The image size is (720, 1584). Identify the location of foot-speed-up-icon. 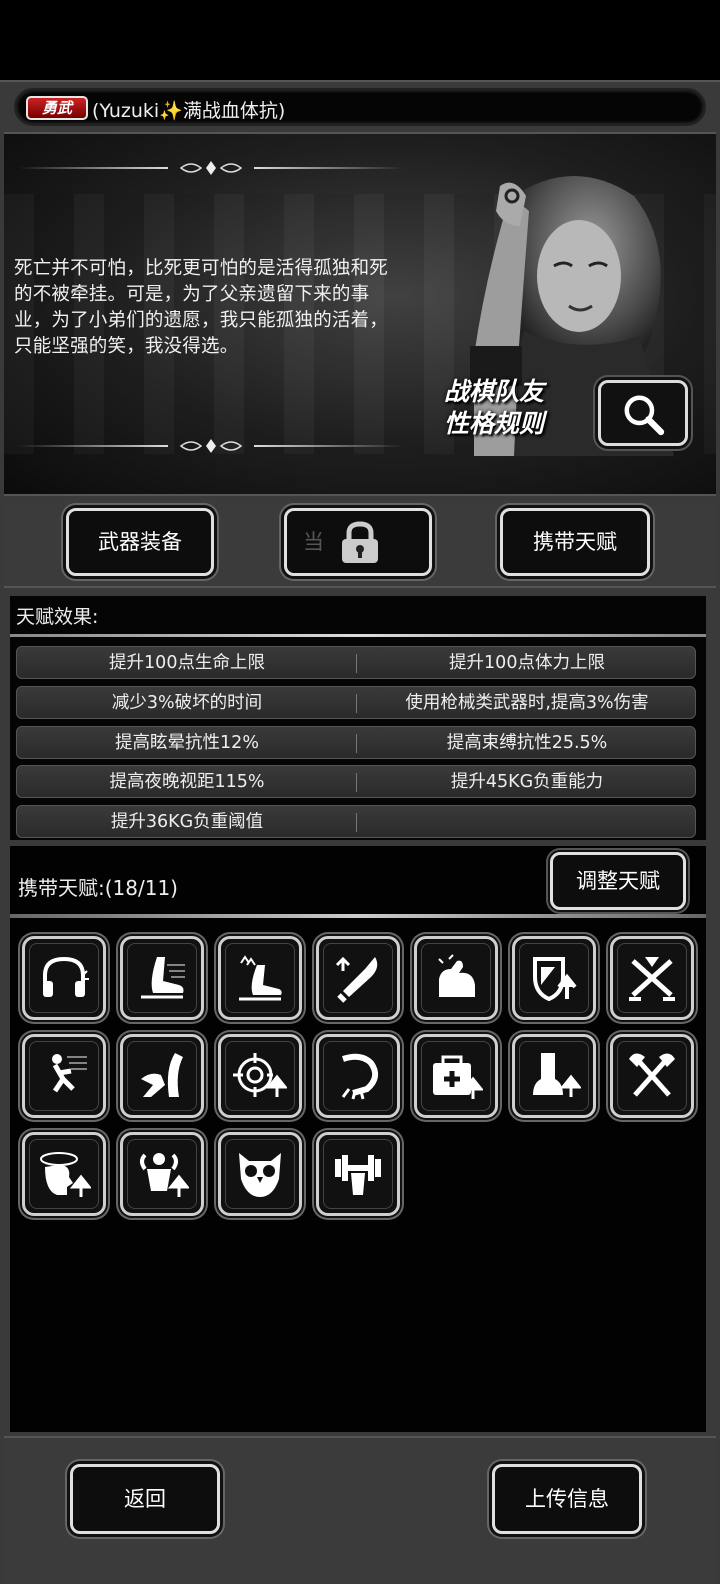
(260, 978).